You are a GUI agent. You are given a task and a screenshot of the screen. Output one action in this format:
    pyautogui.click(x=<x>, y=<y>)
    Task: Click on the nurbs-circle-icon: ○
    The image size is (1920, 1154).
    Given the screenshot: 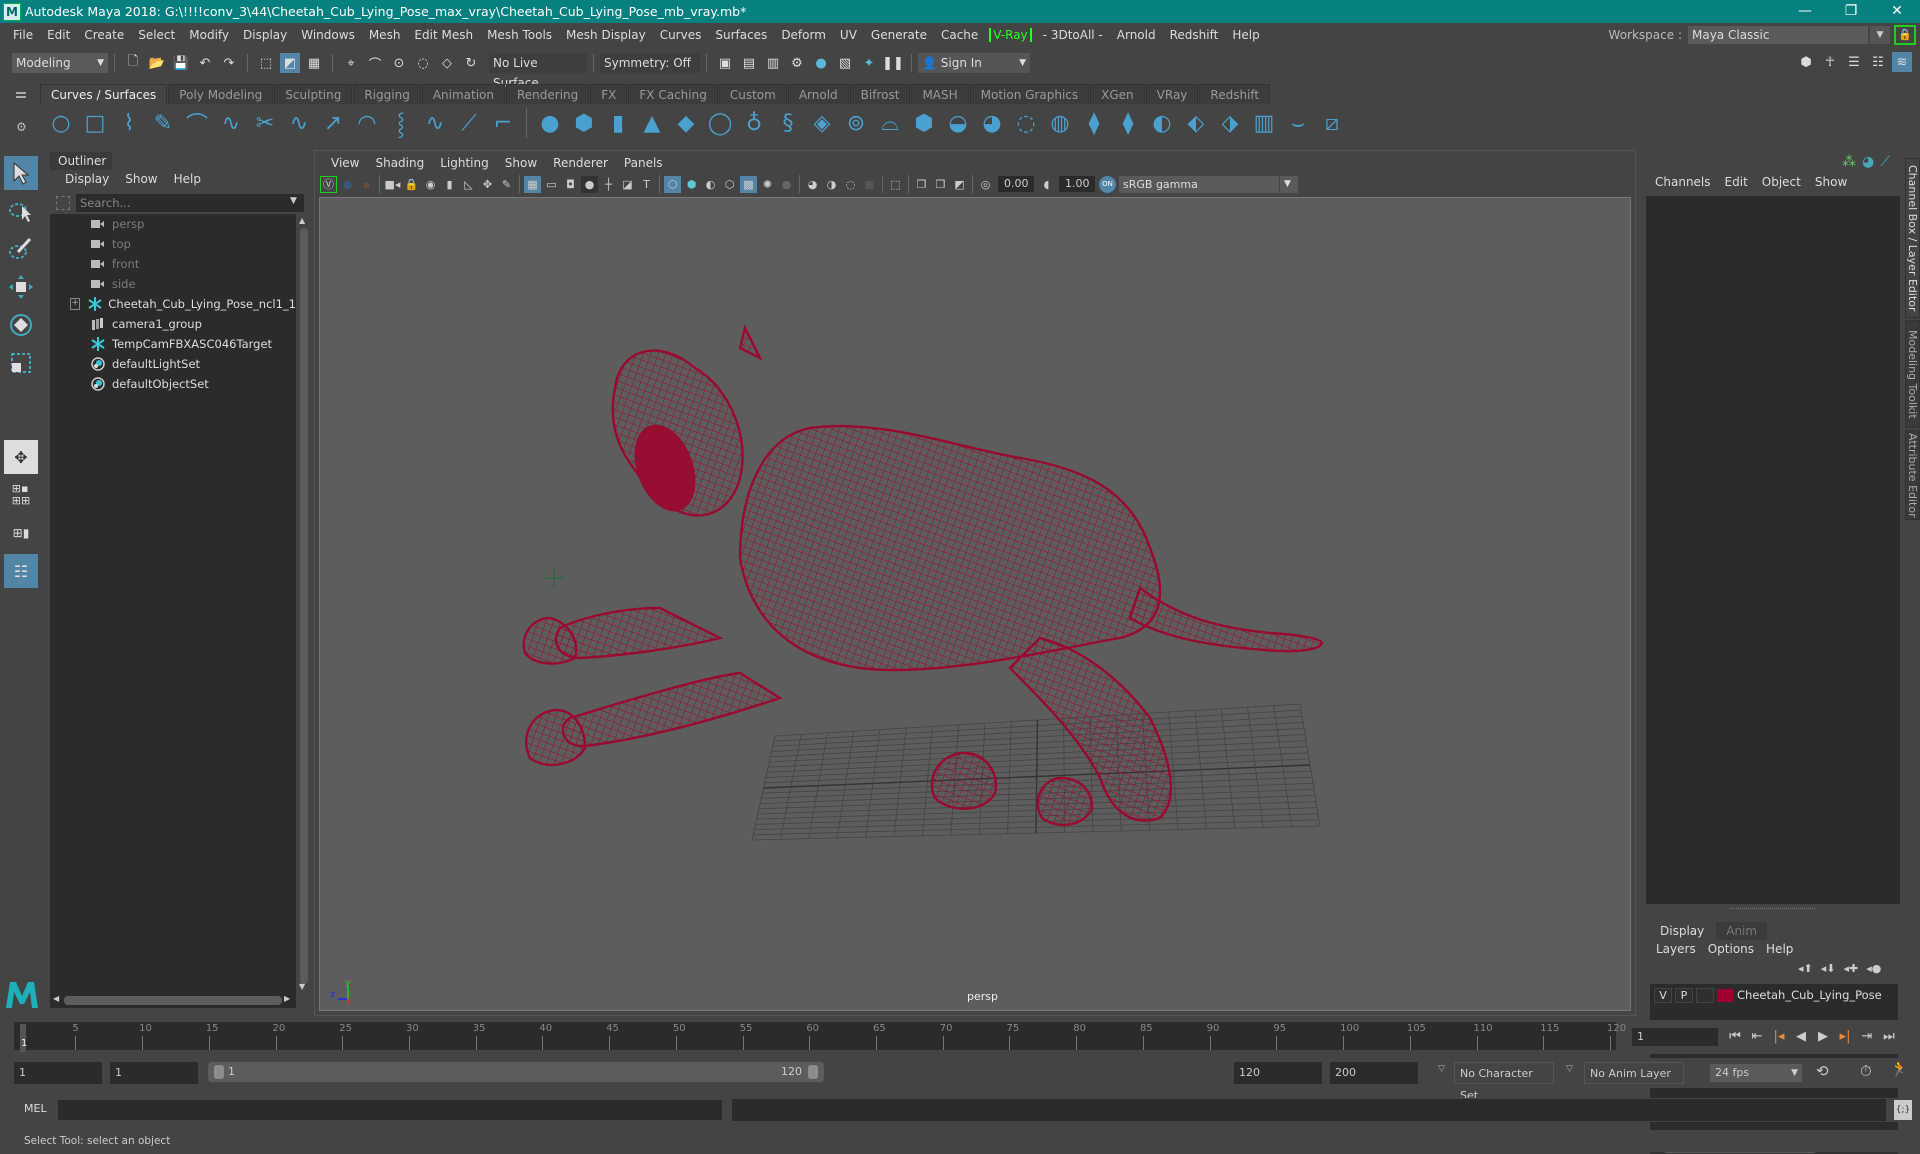 What is the action you would take?
    pyautogui.click(x=61, y=123)
    